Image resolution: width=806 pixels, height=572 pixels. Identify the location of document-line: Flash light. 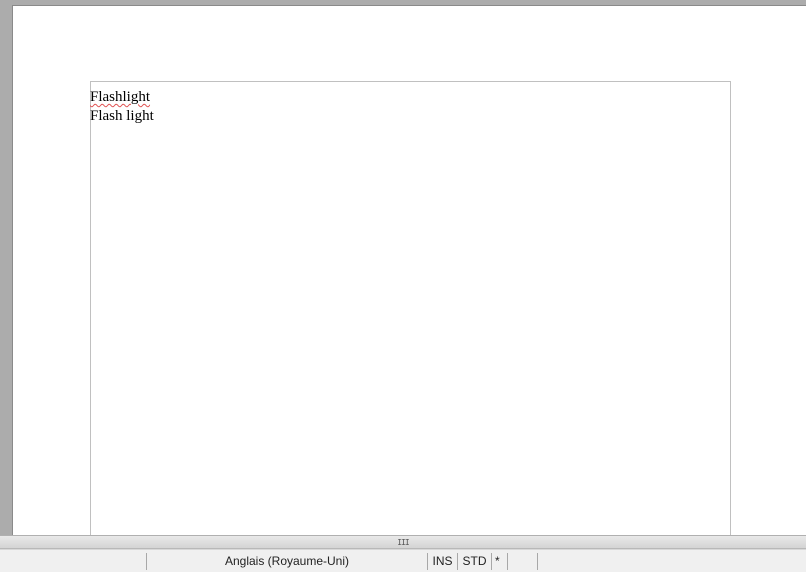
(122, 116).